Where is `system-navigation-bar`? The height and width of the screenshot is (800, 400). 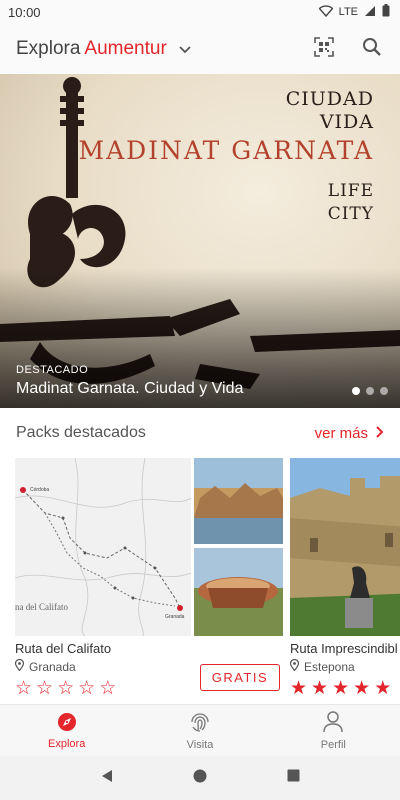 system-navigation-bar is located at coordinates (200, 778).